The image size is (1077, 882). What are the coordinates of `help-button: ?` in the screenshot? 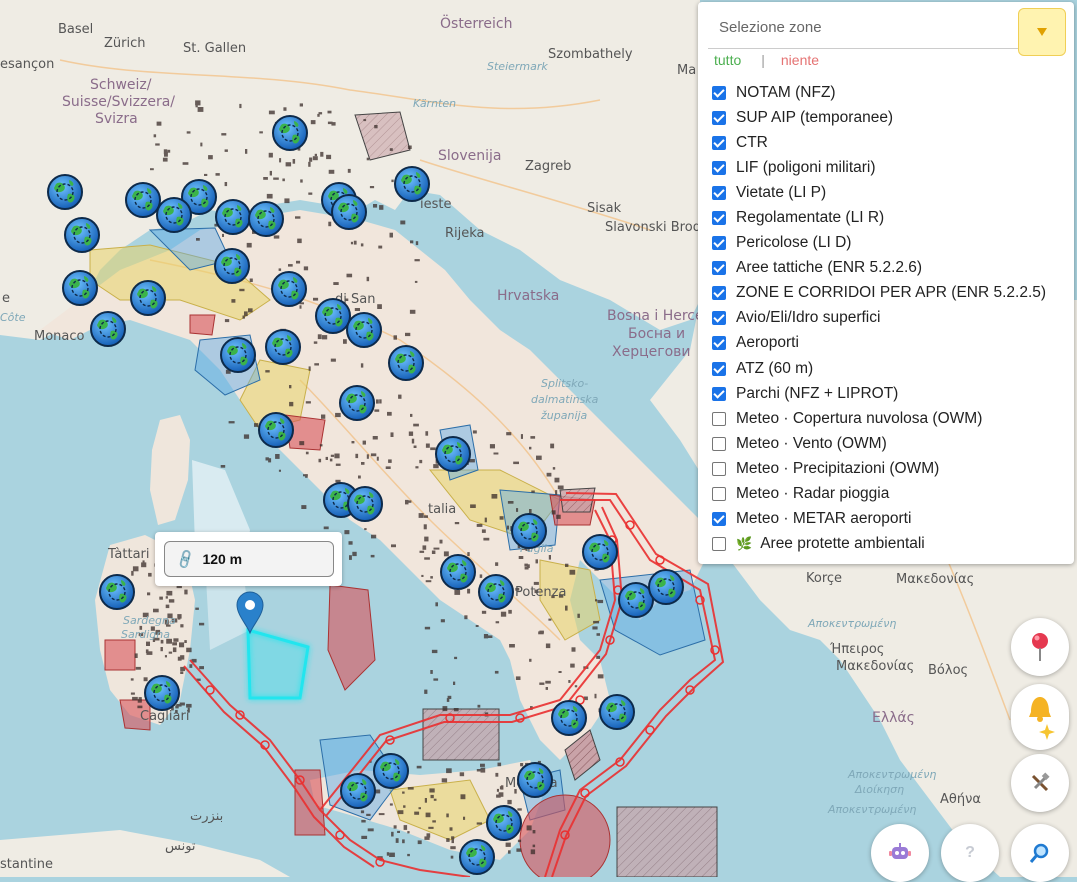 It's located at (970, 853).